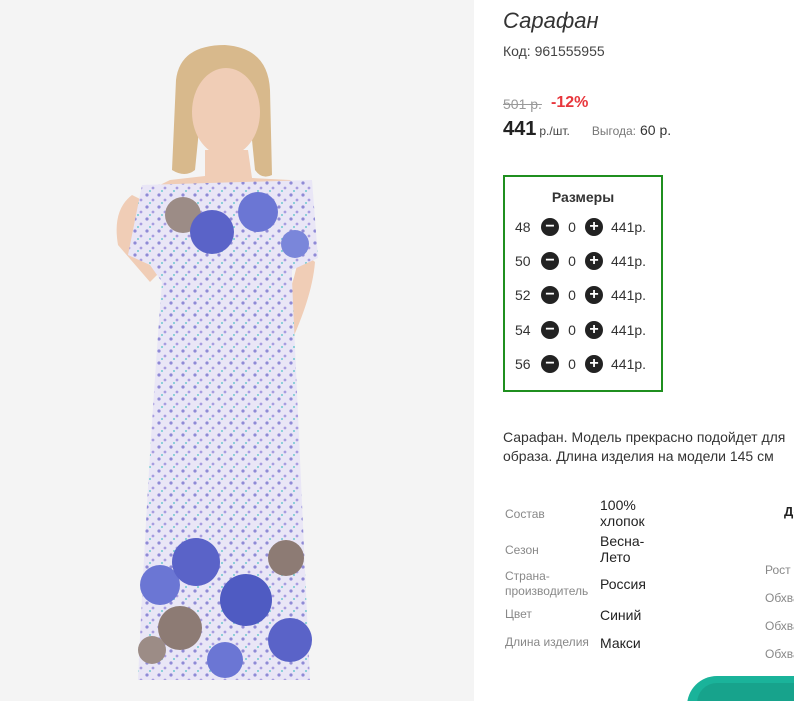 The width and height of the screenshot is (794, 701). I want to click on size-number: 50, so click(523, 261).